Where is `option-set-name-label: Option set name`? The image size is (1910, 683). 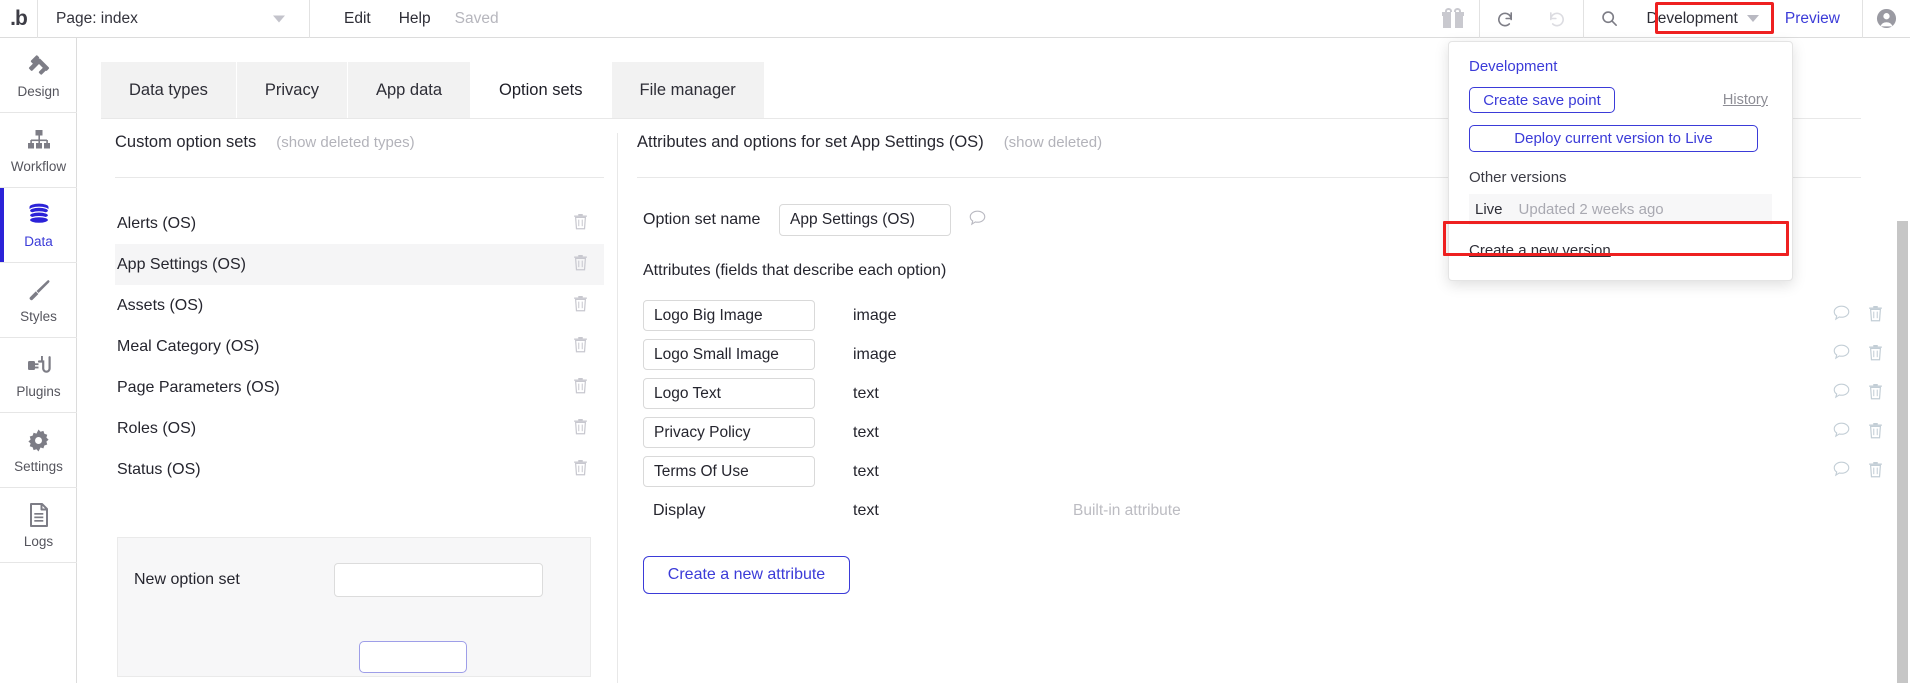
option-set-name-label: Option set name is located at coordinates (702, 219).